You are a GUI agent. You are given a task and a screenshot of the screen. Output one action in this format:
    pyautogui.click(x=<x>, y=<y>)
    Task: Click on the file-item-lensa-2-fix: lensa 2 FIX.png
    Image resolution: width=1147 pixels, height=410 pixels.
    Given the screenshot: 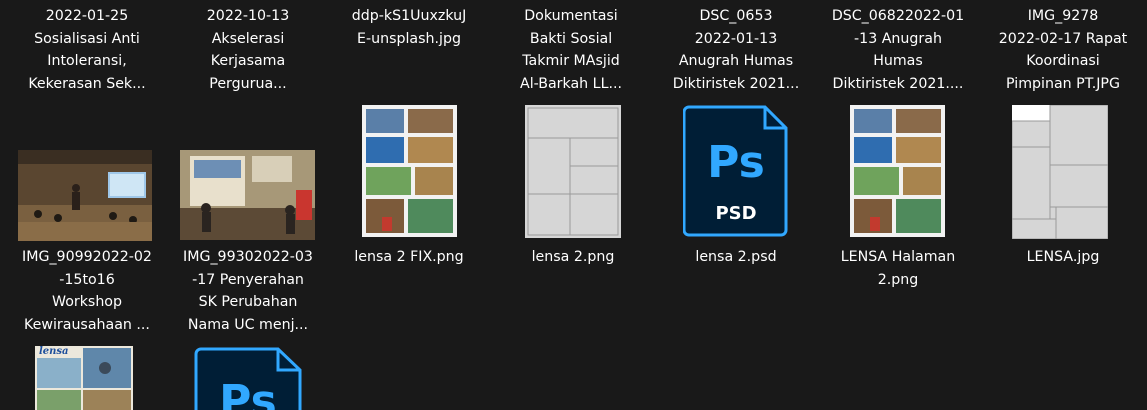 What is the action you would take?
    pyautogui.click(x=409, y=257)
    